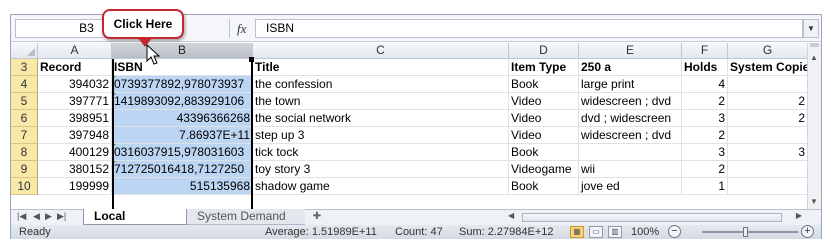  What do you see at coordinates (182, 101) in the screenshot?
I see `cell-b5: 1419893092,883929106` at bounding box center [182, 101].